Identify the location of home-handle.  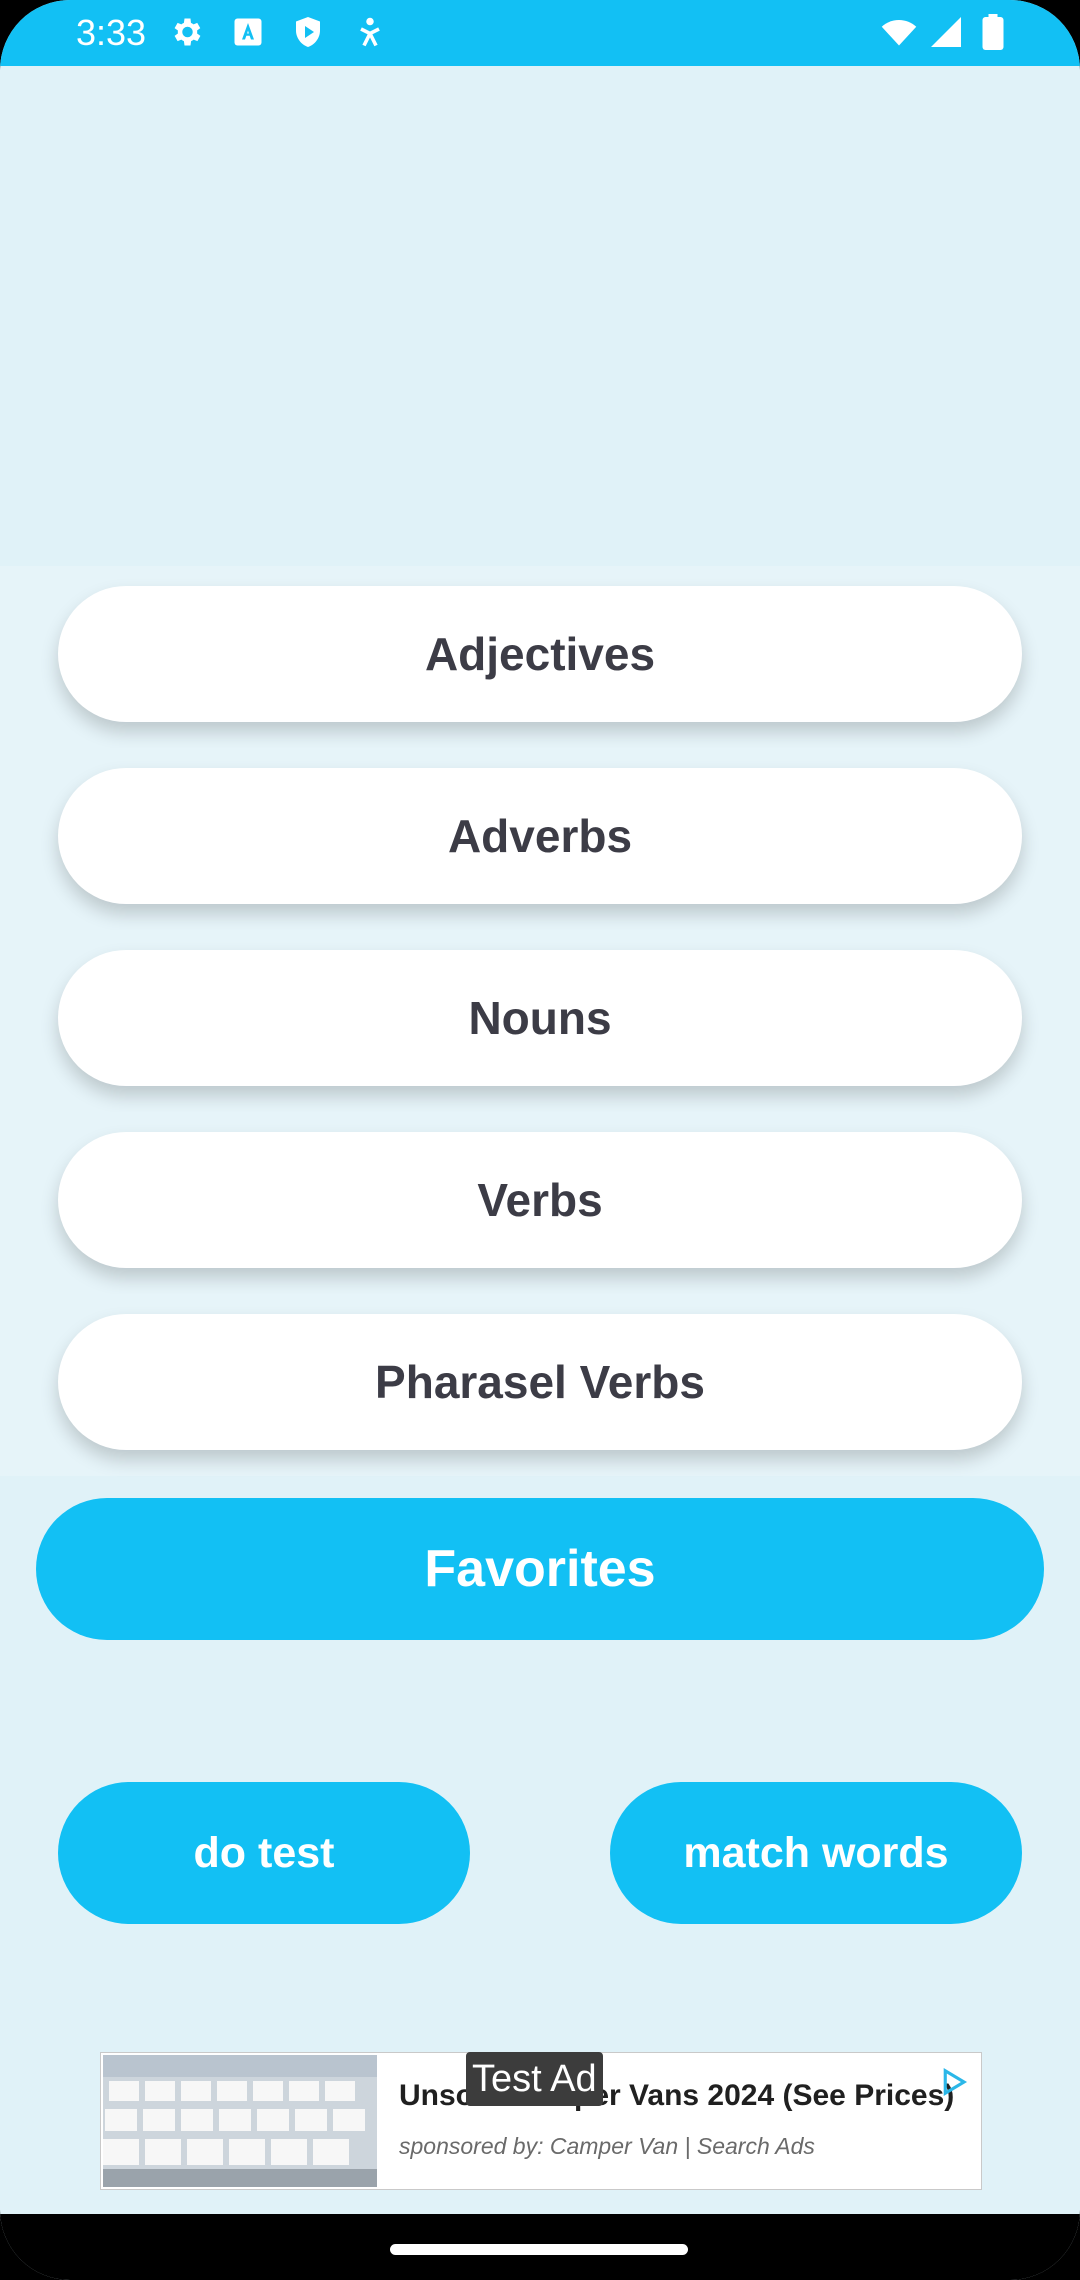
(539, 2249).